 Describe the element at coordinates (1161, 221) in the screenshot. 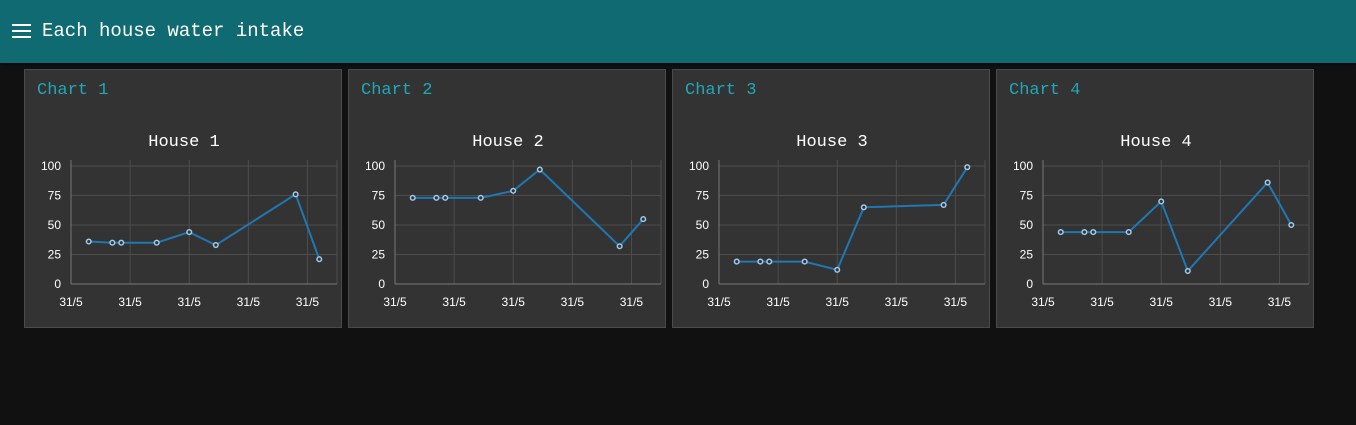

I see `line-chart-house-4: House 4 100 75 50 25 0 31/5 31/5 31/5 31/5 31/5` at that location.